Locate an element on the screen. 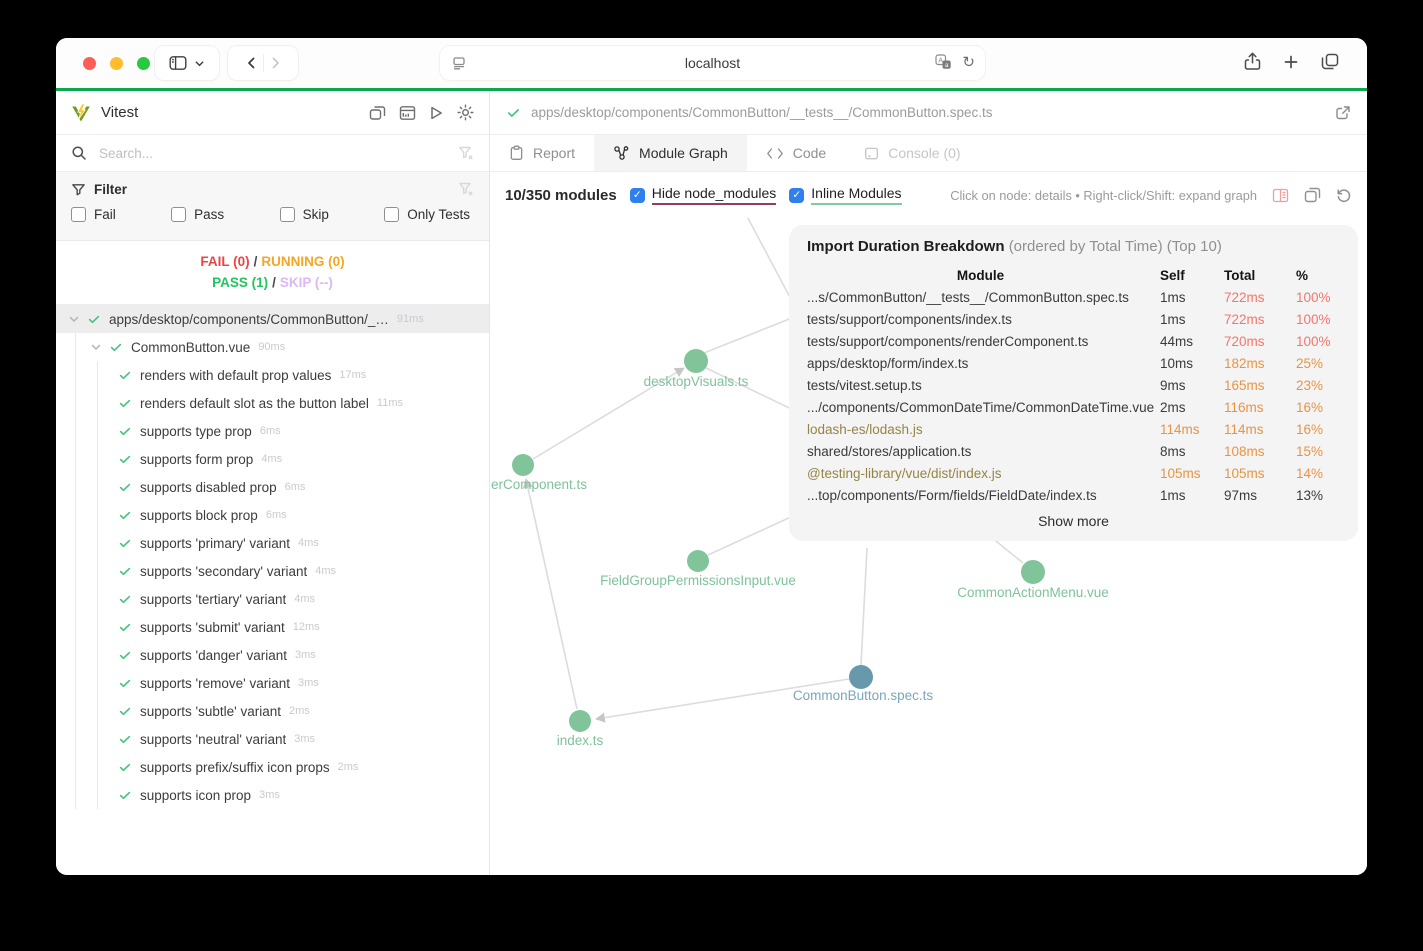 This screenshot has height=951, width=1423. expand-graph-icon is located at coordinates (1312, 195).